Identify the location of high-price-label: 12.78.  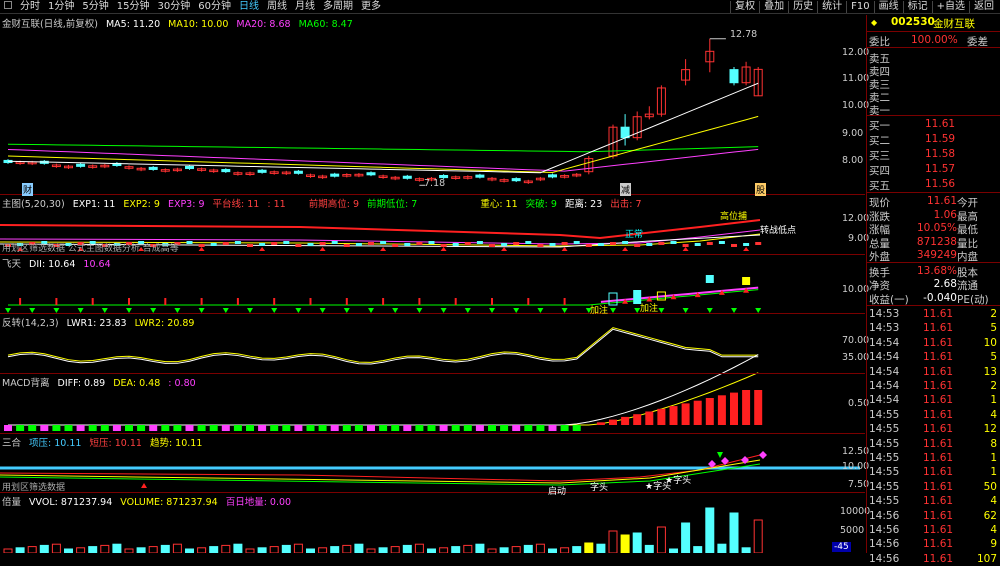
(744, 34).